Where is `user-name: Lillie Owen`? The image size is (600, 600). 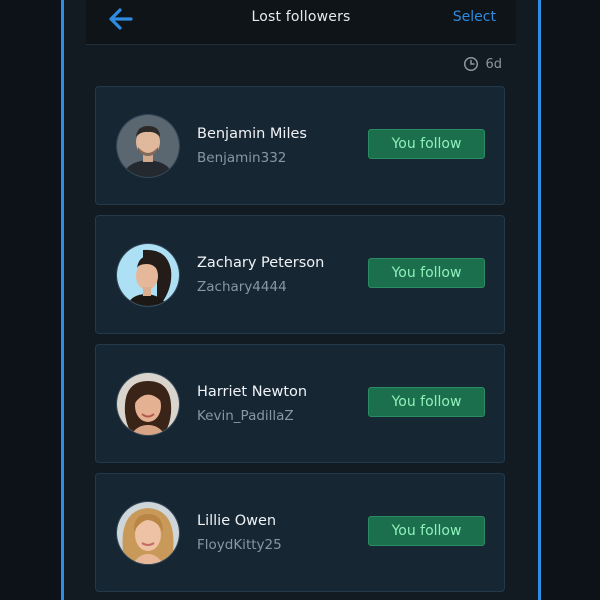
user-name: Lillie Owen is located at coordinates (237, 521).